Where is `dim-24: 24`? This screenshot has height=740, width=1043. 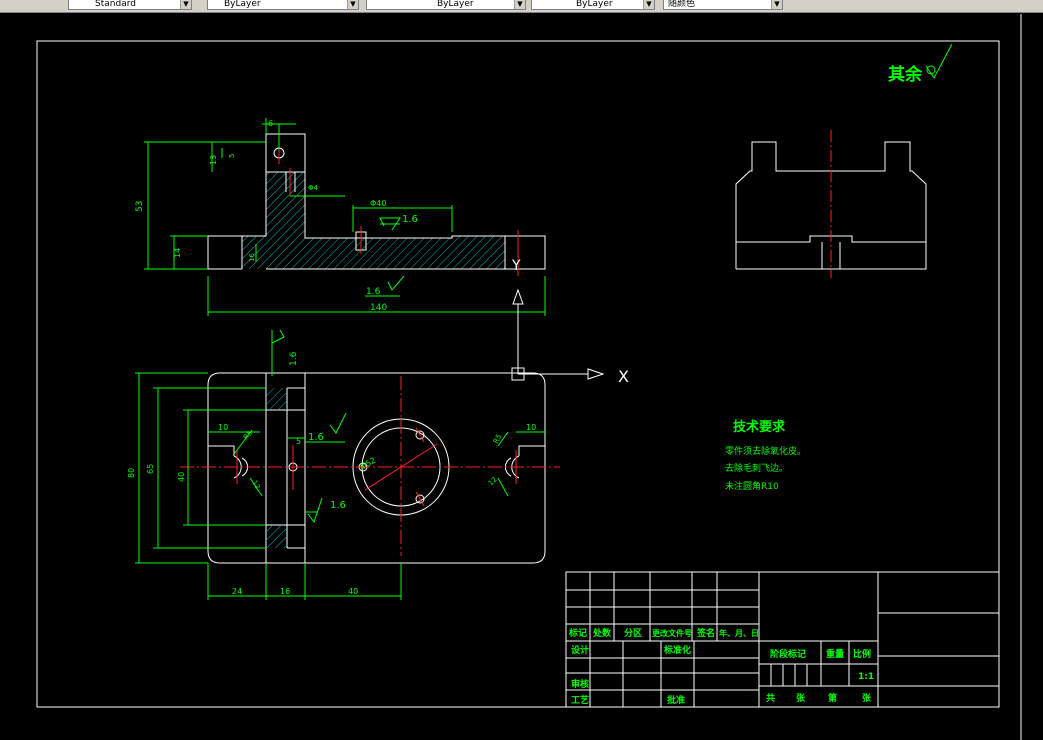 dim-24: 24 is located at coordinates (237, 591).